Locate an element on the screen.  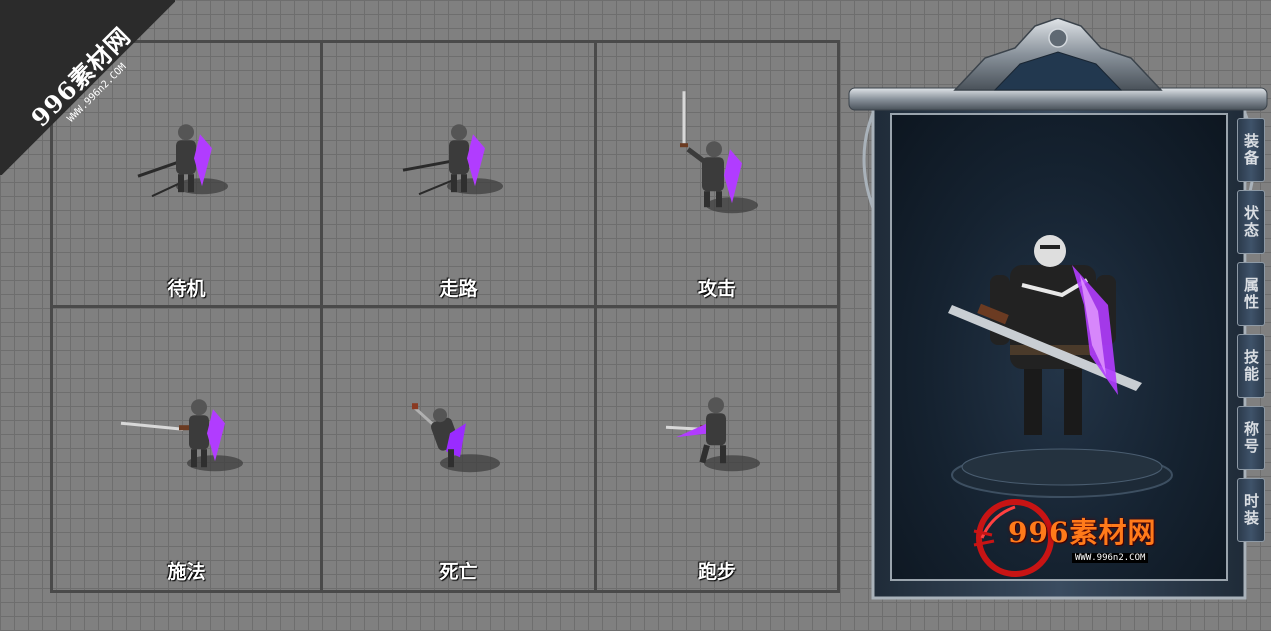
tab-titles: 称号 is located at coordinates (1251, 438).